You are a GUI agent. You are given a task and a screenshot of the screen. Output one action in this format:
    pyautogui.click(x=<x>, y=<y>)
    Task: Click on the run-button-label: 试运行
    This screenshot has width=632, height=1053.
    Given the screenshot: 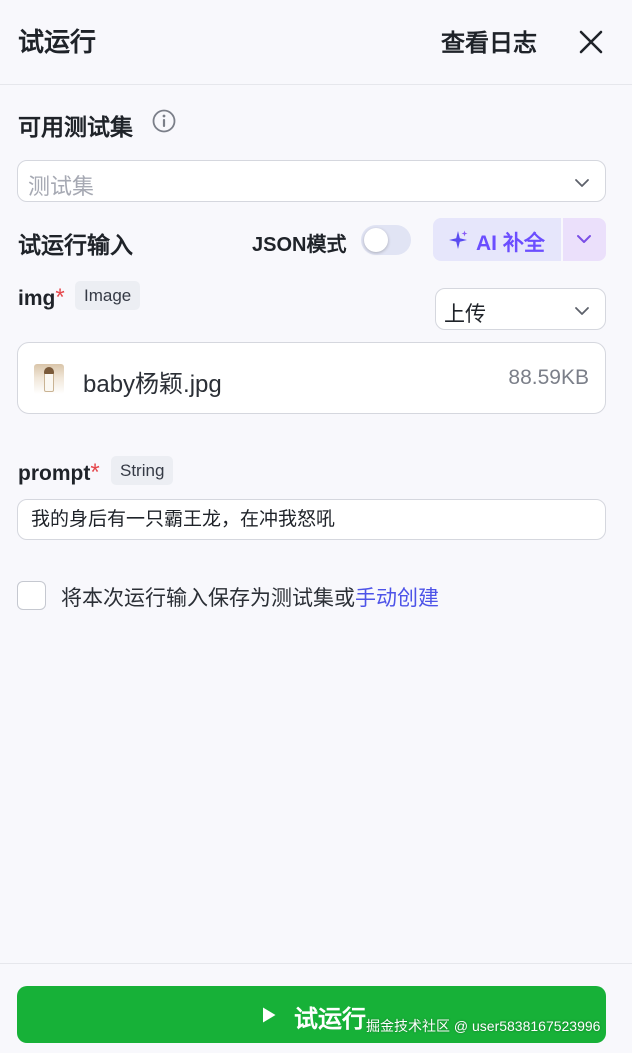 What is the action you would take?
    pyautogui.click(x=330, y=1019)
    